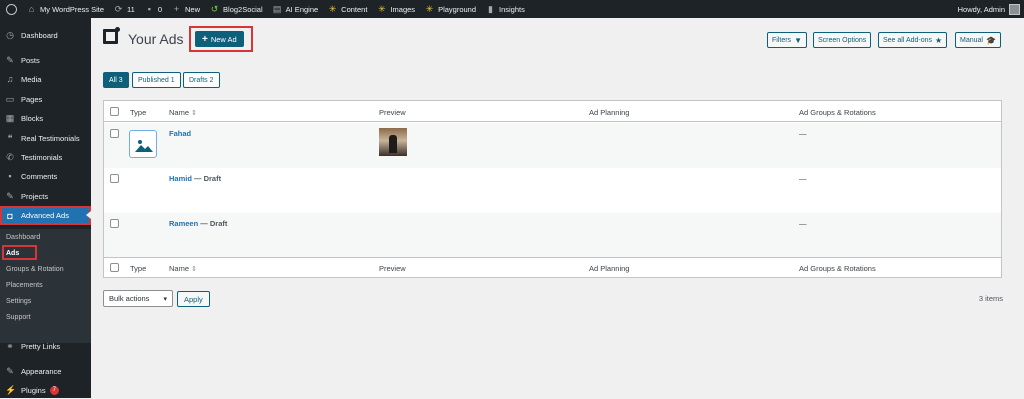 The width and height of the screenshot is (1024, 399). I want to click on sidebar-item-dashboard: ◷ Dashboard, so click(45, 35).